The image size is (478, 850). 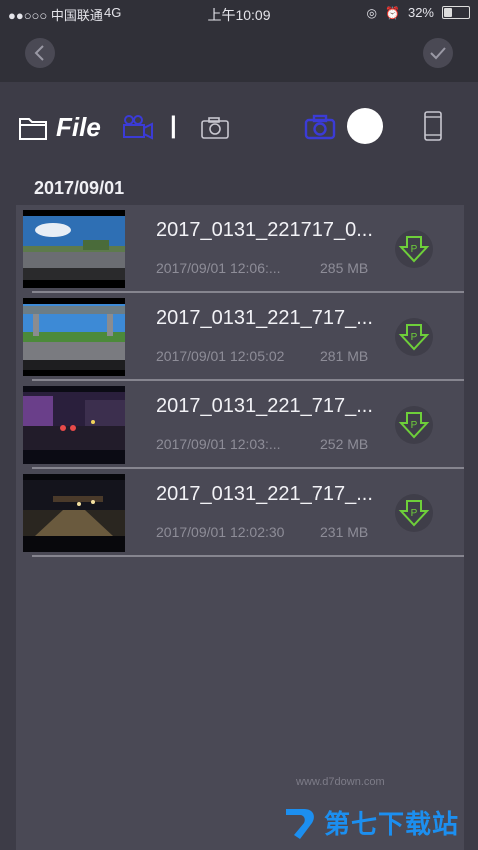 I want to click on file-size: 252 MB, so click(x=344, y=444).